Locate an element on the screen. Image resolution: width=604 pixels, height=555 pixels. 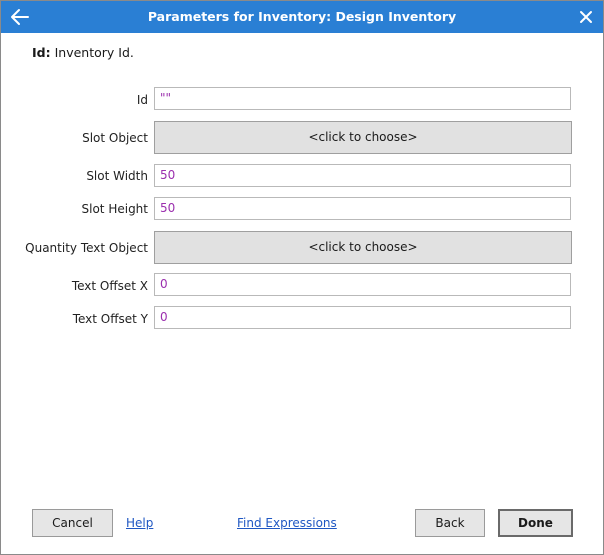
slot-height-field: 50 is located at coordinates (362, 208).